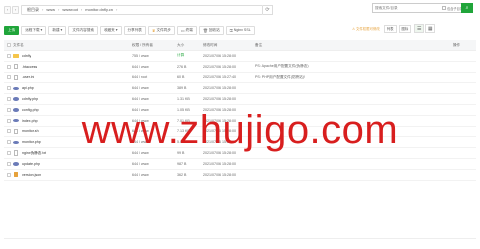  I want to click on file-name: version.json, so click(31, 175).